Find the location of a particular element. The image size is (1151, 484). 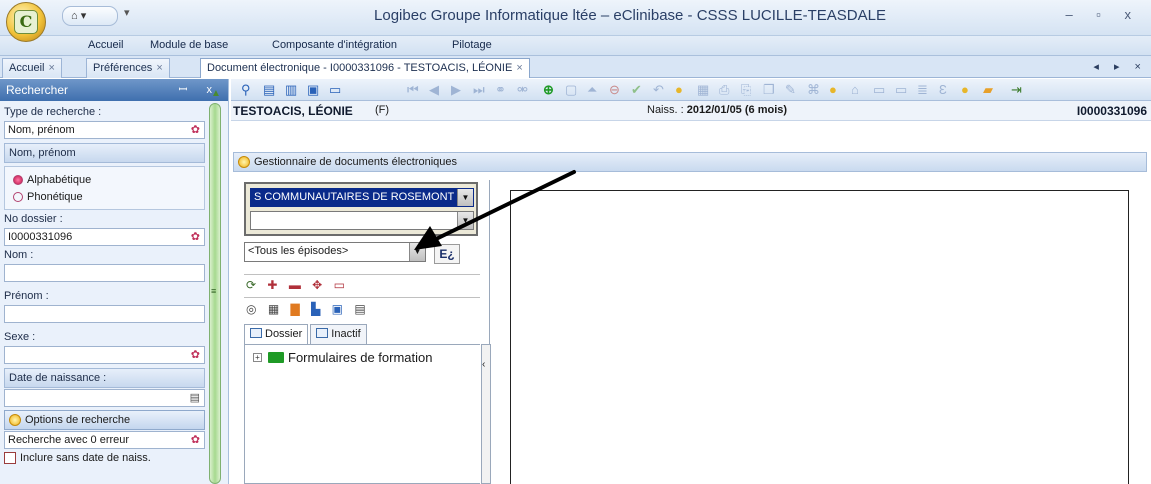

save-icon: ▦ is located at coordinates (703, 90).